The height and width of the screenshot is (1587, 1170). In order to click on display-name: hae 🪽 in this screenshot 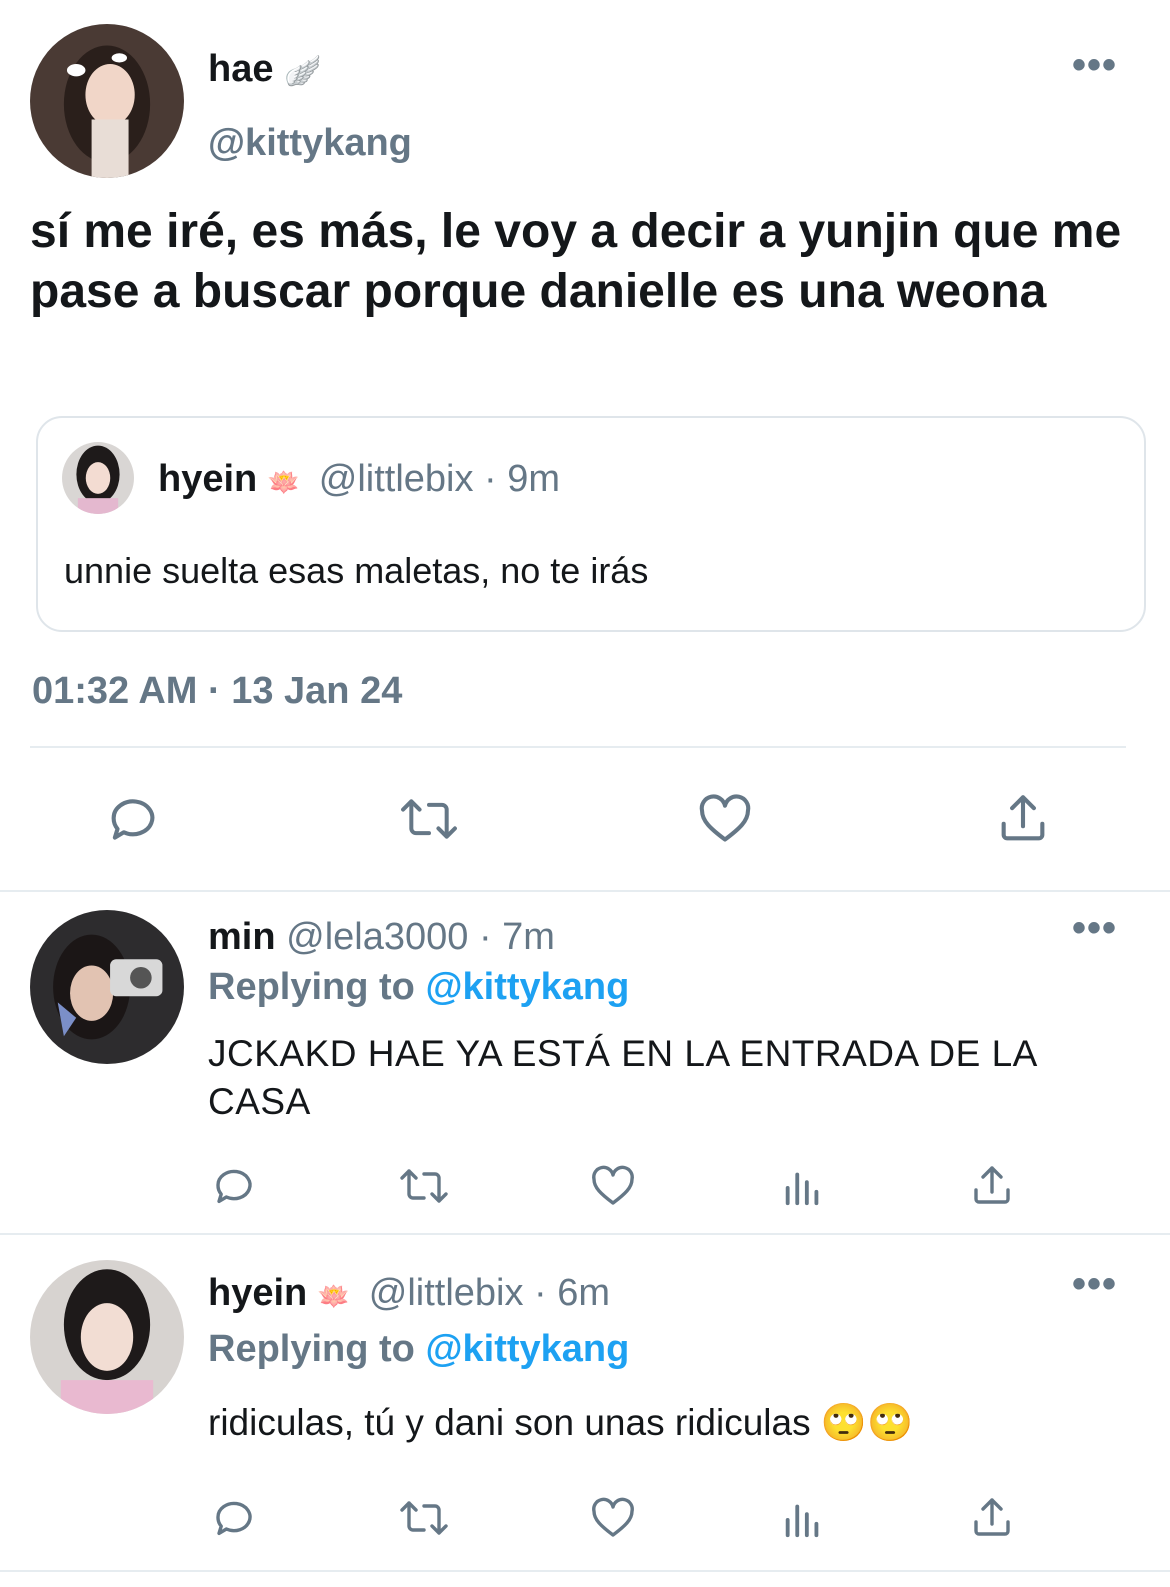, I will do `click(264, 69)`.